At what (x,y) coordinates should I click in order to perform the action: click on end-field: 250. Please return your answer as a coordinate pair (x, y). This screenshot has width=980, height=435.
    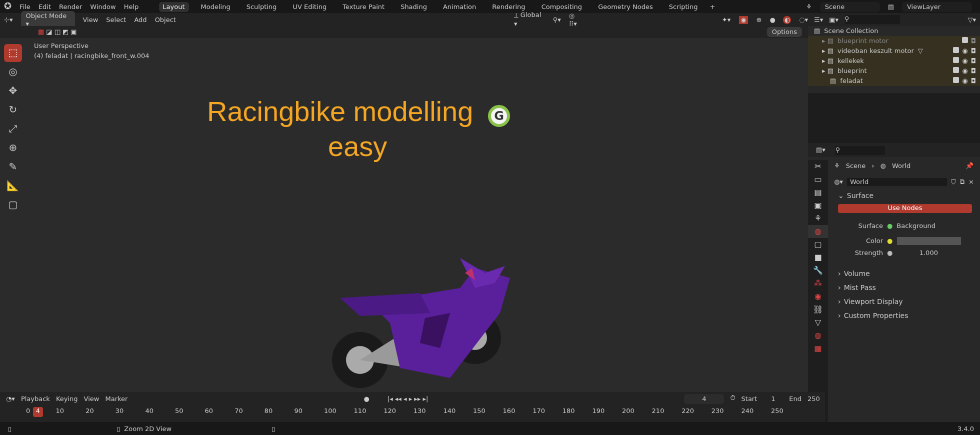
    Looking at the image, I should click on (814, 399).